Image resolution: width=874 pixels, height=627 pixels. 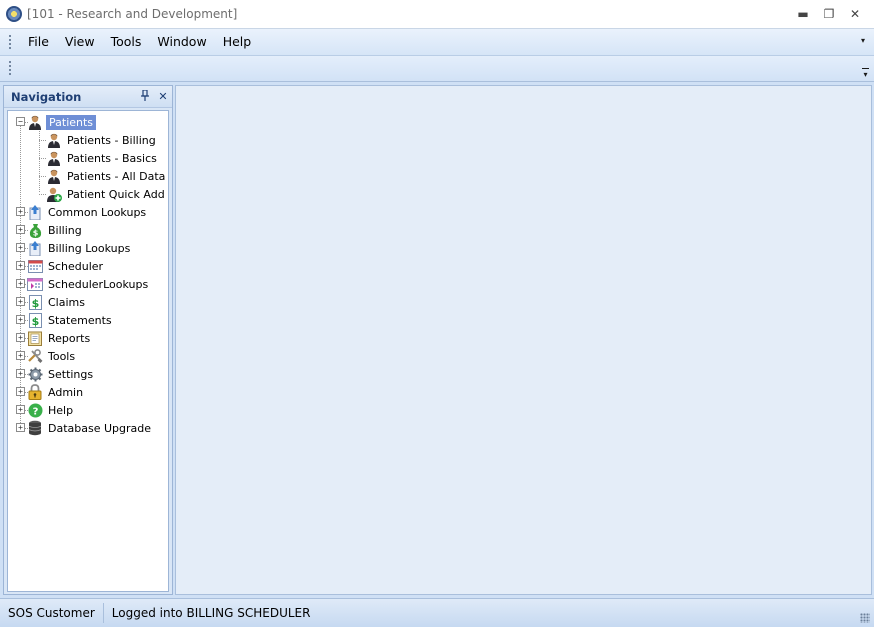 I want to click on menu-tools: Tools, so click(x=126, y=42).